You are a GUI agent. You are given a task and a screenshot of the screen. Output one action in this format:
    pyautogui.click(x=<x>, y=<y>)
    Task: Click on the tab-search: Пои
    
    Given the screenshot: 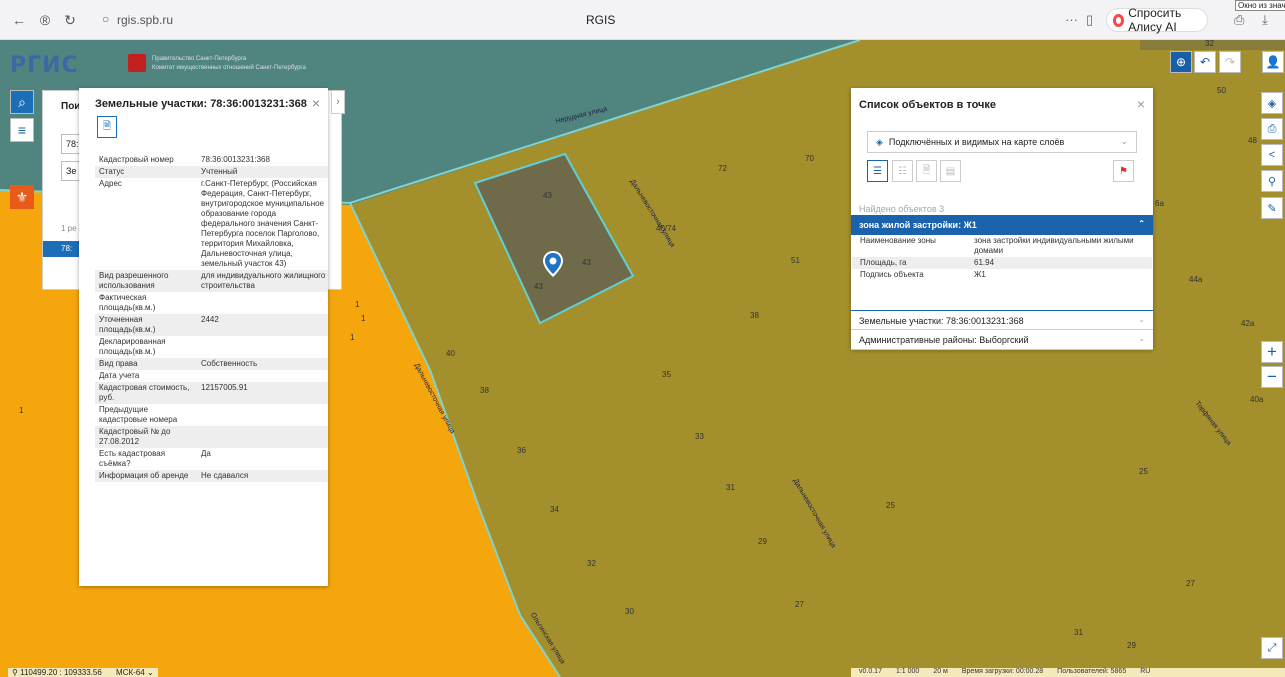 What is the action you would take?
    pyautogui.click(x=70, y=106)
    